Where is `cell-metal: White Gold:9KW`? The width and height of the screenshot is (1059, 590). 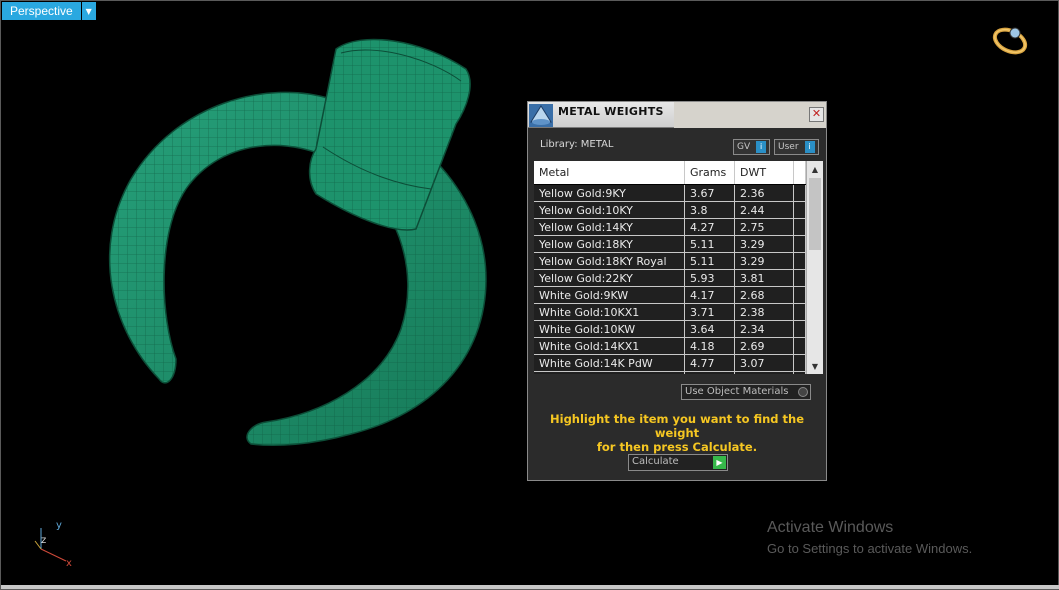 cell-metal: White Gold:9KW is located at coordinates (609, 295).